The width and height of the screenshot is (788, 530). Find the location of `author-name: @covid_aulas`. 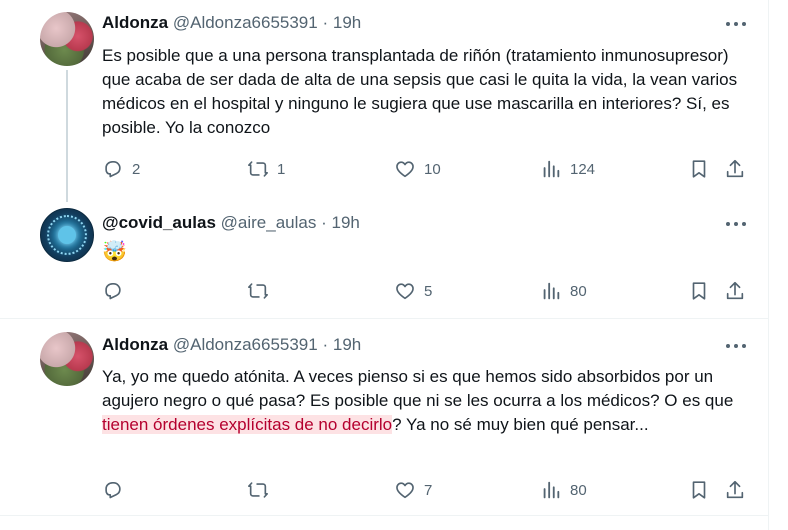

author-name: @covid_aulas is located at coordinates (159, 222).